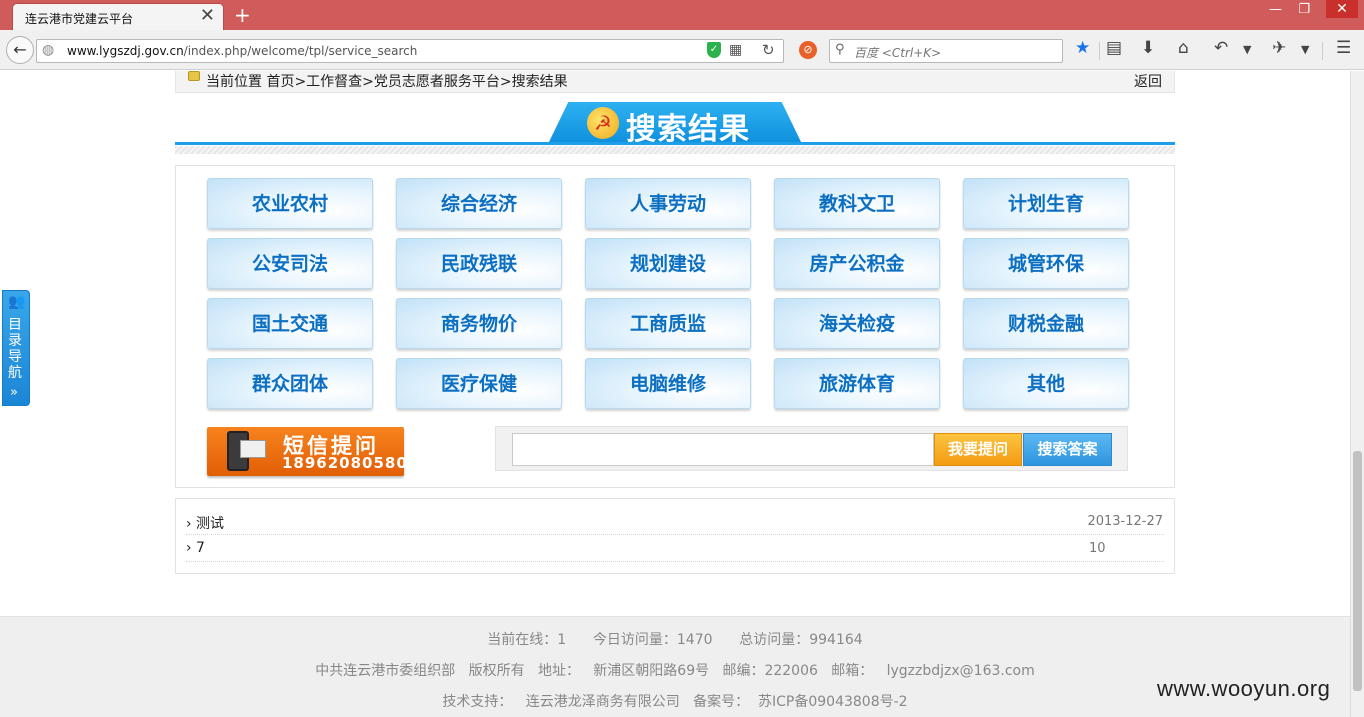 Image resolution: width=1364 pixels, height=717 pixels. What do you see at coordinates (675, 150) in the screenshot?
I see `banner-stripe` at bounding box center [675, 150].